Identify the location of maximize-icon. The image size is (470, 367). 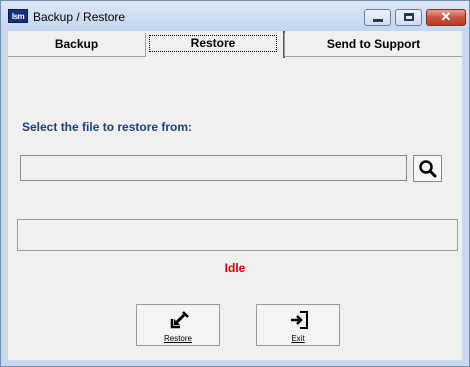
(409, 17).